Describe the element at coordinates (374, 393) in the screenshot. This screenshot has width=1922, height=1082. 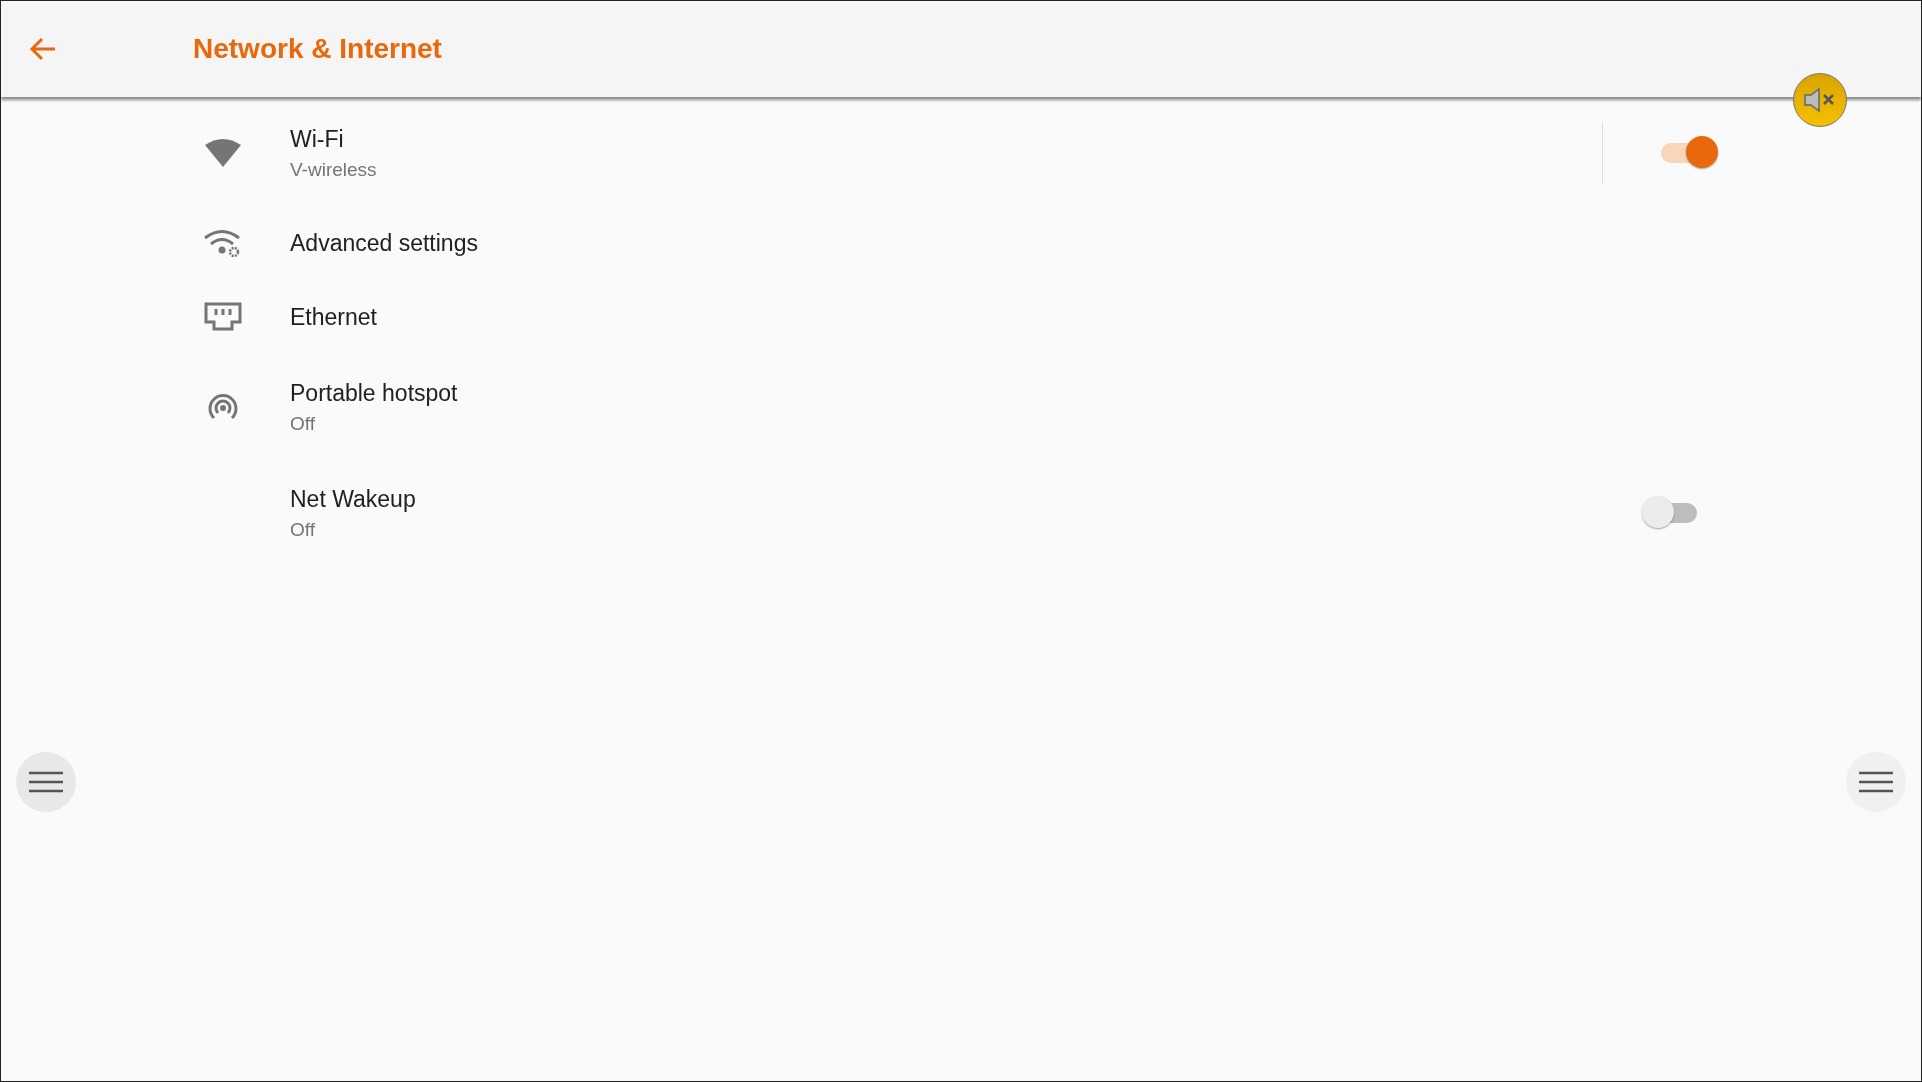
I see `item-title: Portable hotspot` at that location.